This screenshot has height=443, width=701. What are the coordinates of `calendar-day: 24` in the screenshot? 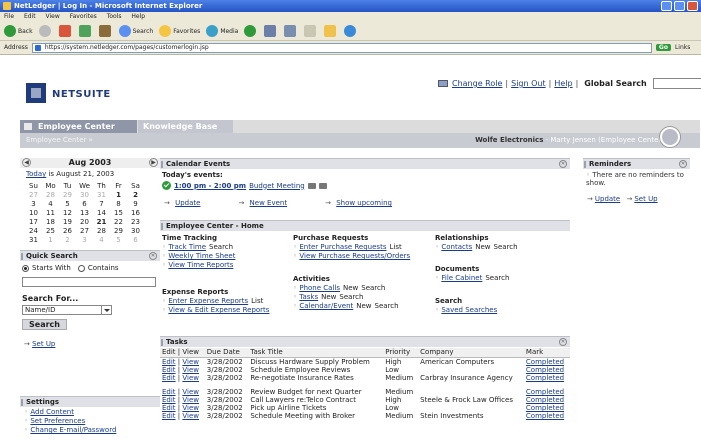 It's located at (33, 231).